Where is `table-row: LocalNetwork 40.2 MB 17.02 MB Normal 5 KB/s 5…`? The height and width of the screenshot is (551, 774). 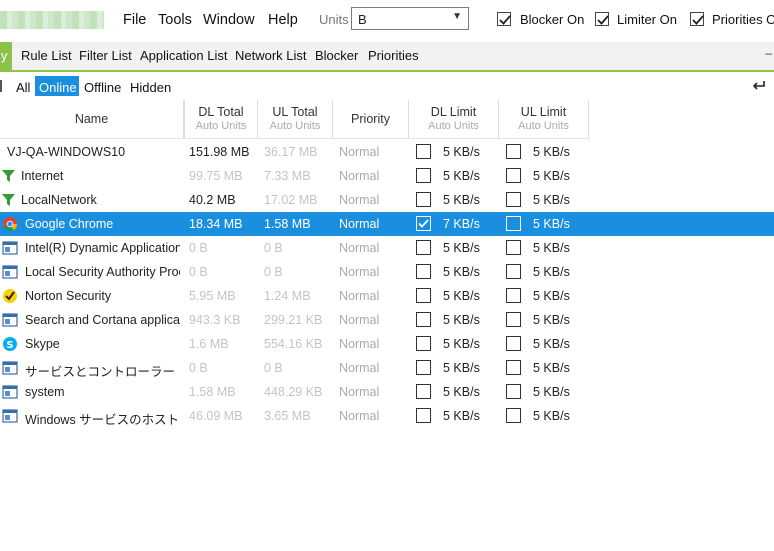 table-row: LocalNetwork 40.2 MB 17.02 MB Normal 5 KB/s 5… is located at coordinates (387, 200).